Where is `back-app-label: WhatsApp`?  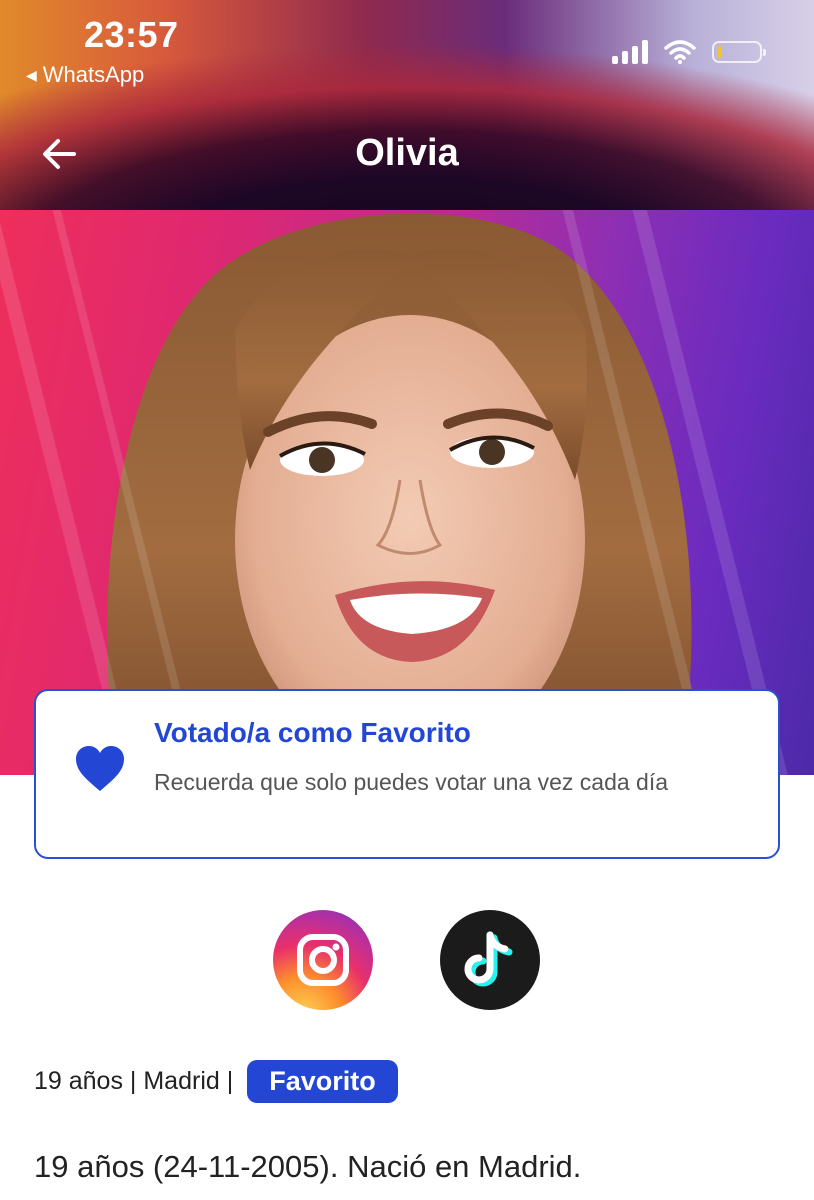 back-app-label: WhatsApp is located at coordinates (93, 74).